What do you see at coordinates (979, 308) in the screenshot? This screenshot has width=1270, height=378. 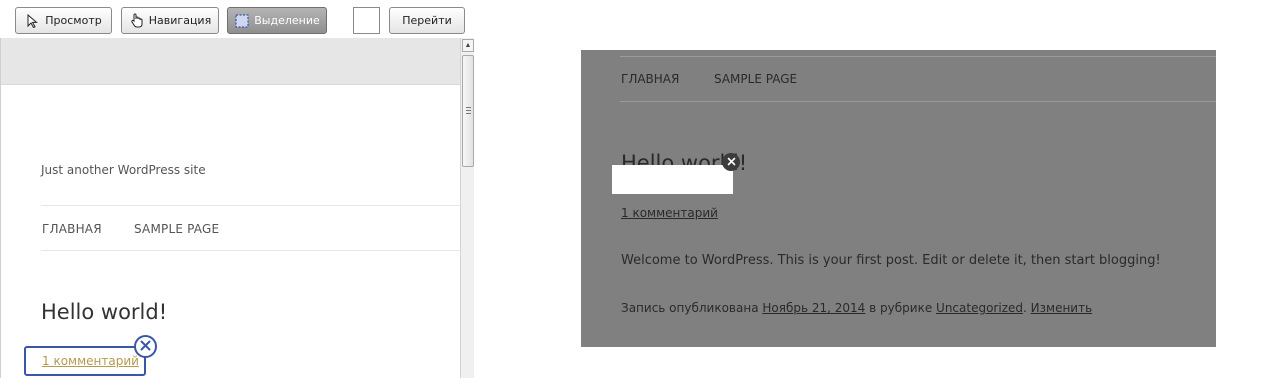 I see `post-category-link: Uncategorized` at bounding box center [979, 308].